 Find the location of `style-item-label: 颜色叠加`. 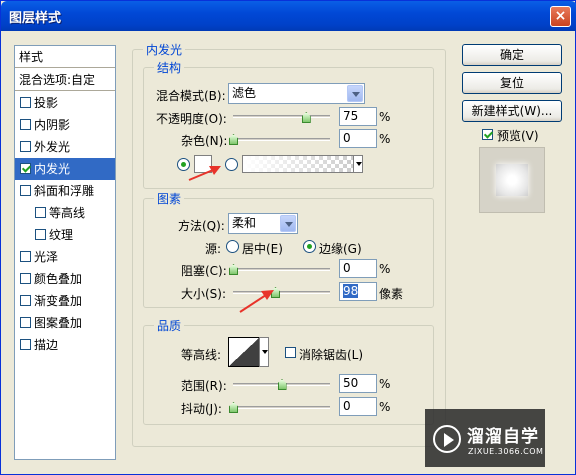

style-item-label: 颜色叠加 is located at coordinates (58, 279).